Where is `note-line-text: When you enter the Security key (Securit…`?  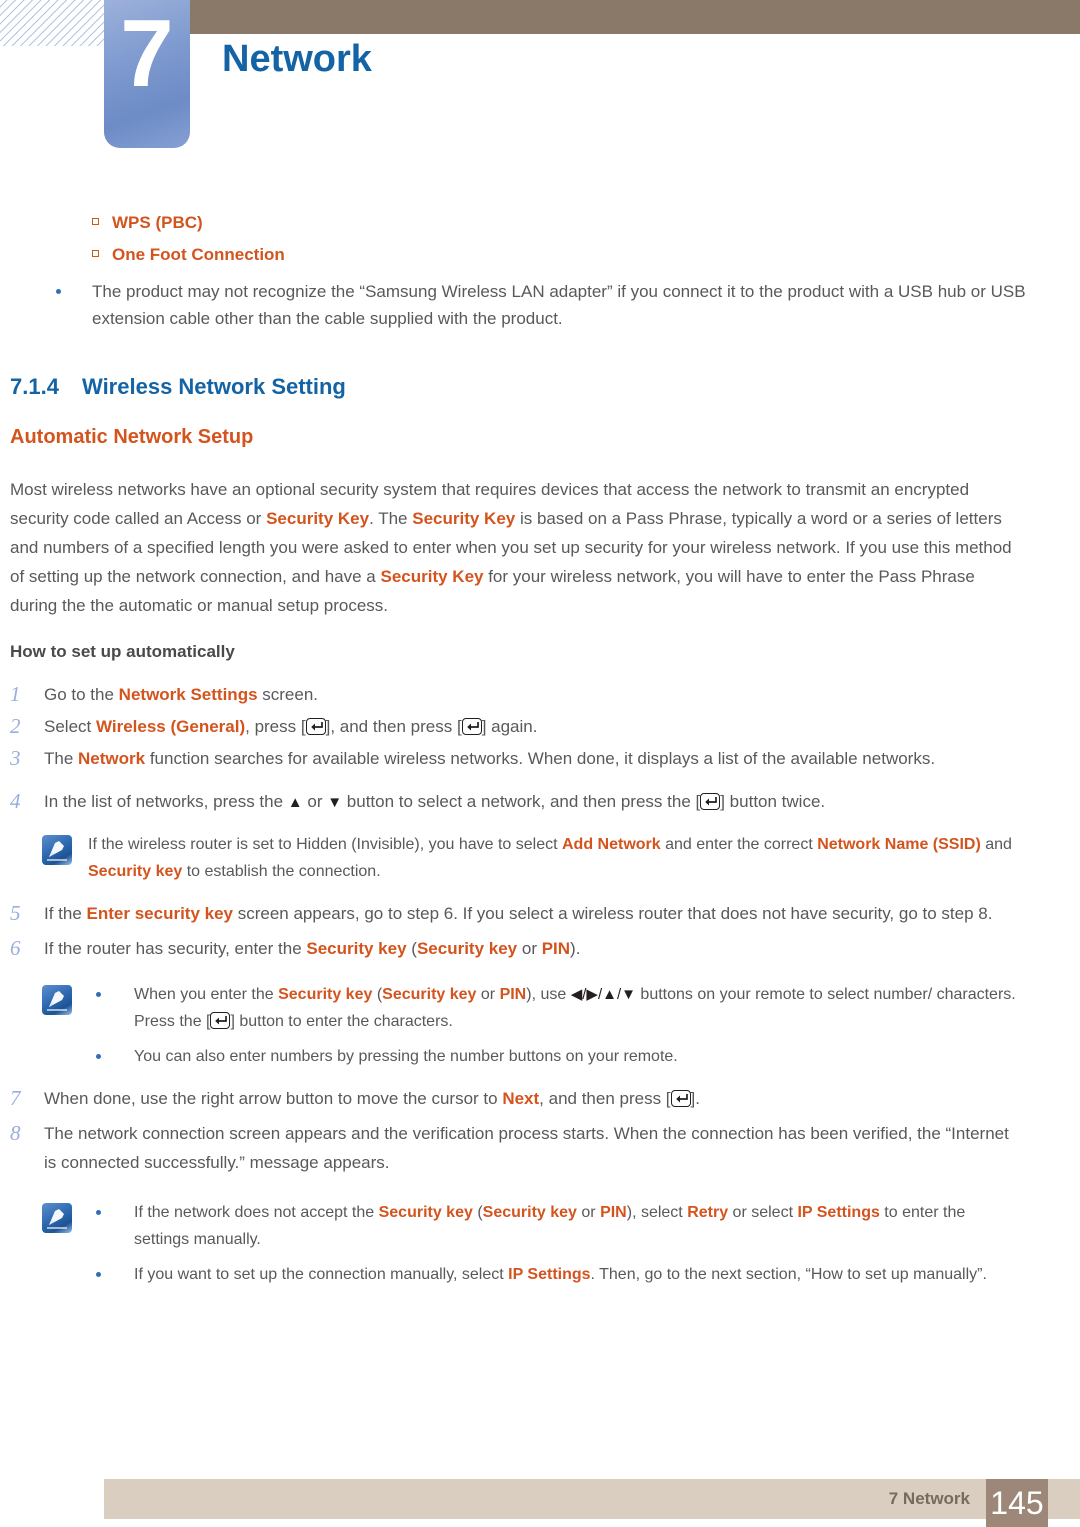 note-line-text: When you enter the Security key (Securit… is located at coordinates (575, 1008).